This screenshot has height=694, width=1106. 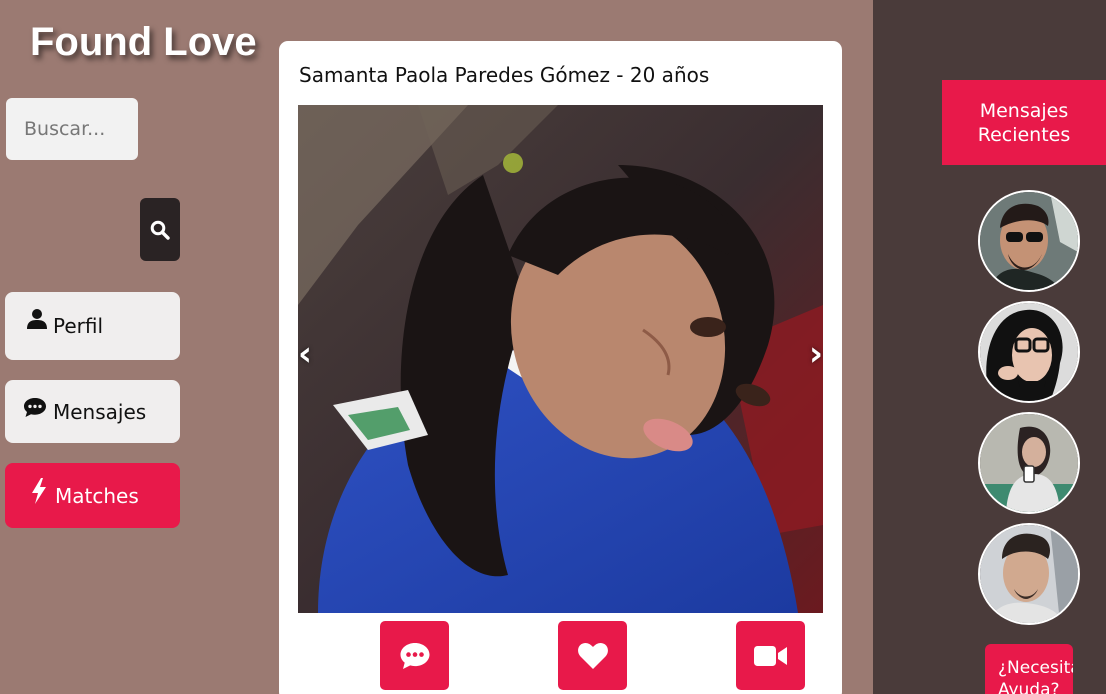 I want to click on comment-dots-icon, so click(x=414, y=655).